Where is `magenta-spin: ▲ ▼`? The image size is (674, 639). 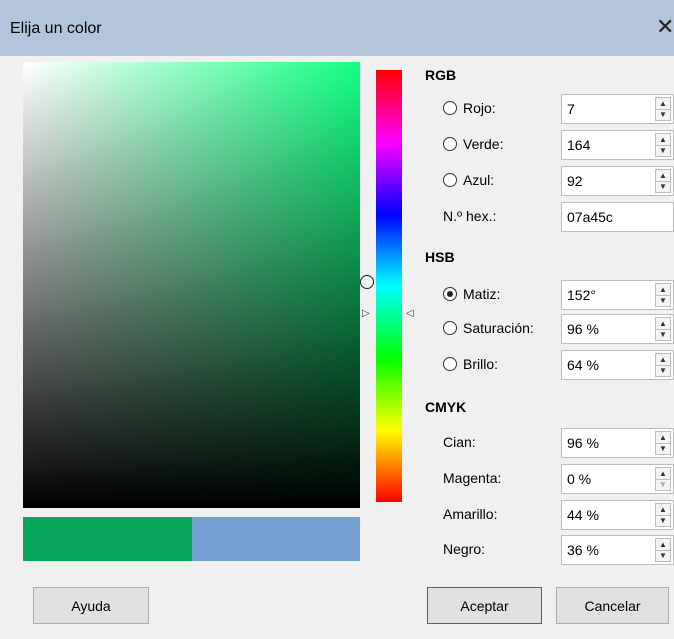
magenta-spin: ▲ ▼ is located at coordinates (663, 479).